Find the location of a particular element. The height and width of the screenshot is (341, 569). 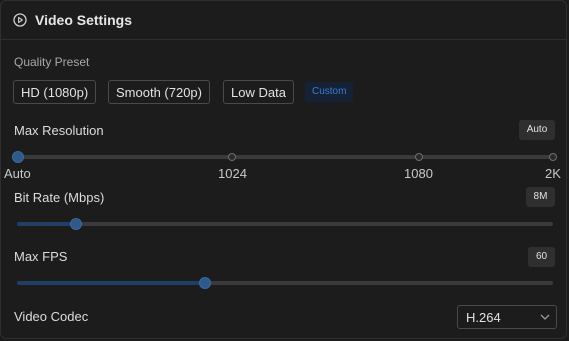

max-fps-label: Max FPS is located at coordinates (41, 256).